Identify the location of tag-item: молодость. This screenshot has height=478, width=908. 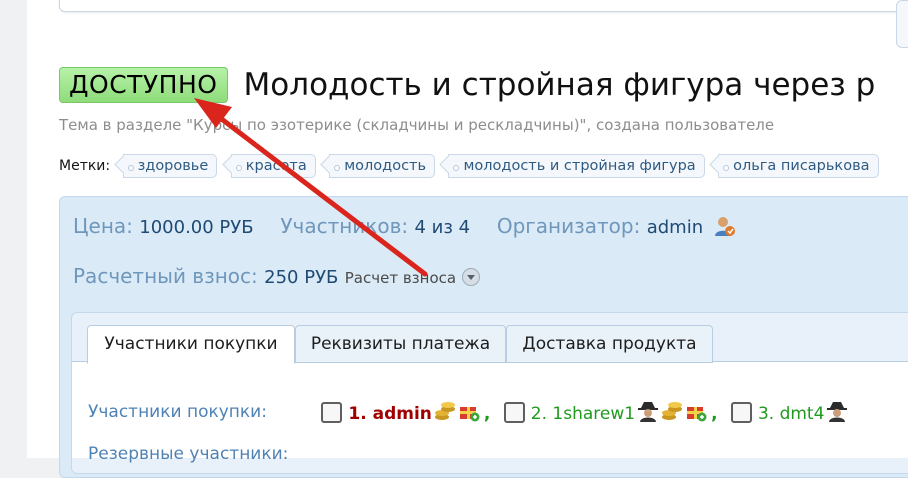
(382, 166).